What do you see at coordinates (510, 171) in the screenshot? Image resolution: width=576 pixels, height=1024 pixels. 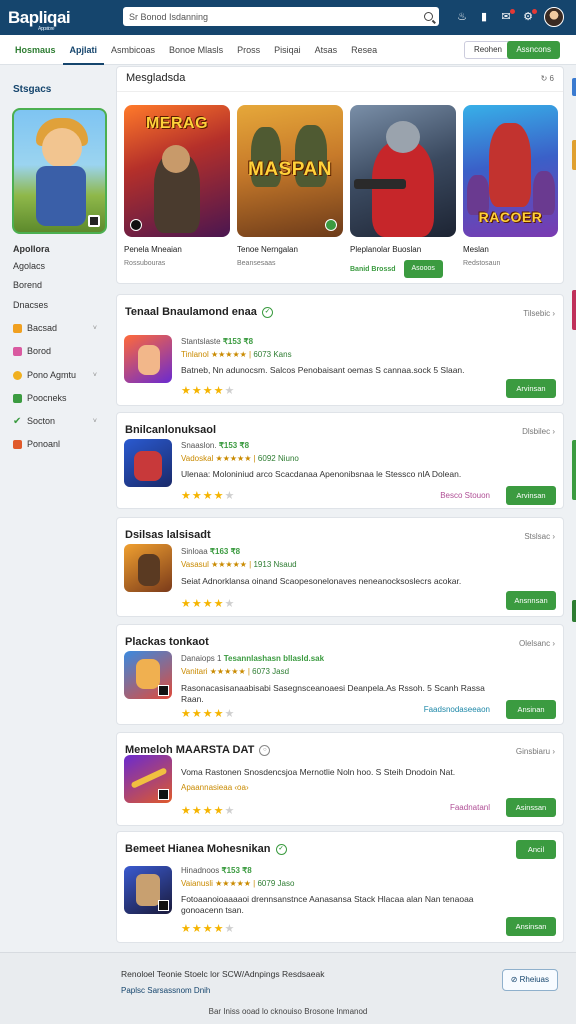 I see `game-art: RACOER` at bounding box center [510, 171].